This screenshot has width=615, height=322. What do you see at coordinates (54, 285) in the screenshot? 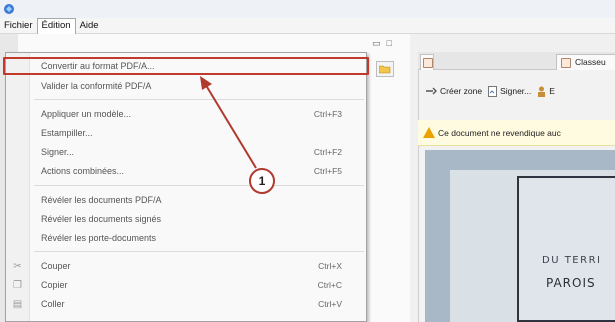
I see `menu-item-label: Copier` at bounding box center [54, 285].